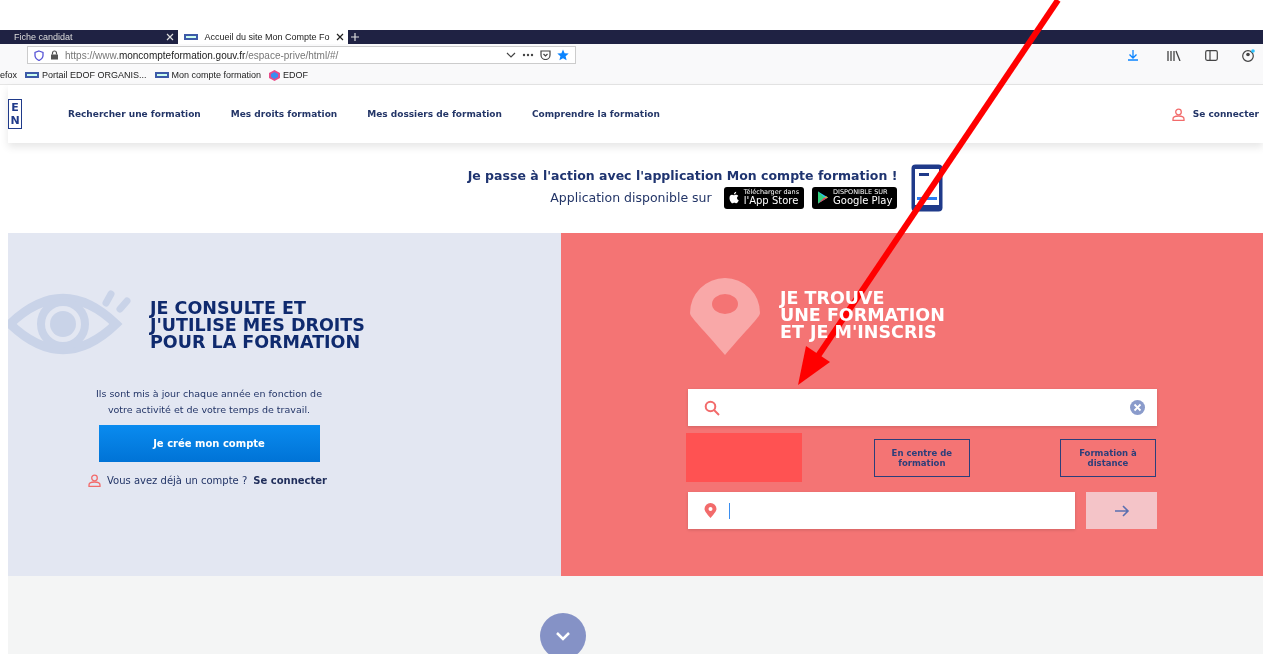 The width and height of the screenshot is (1263, 654). What do you see at coordinates (710, 510) in the screenshot?
I see `pin-icon` at bounding box center [710, 510].